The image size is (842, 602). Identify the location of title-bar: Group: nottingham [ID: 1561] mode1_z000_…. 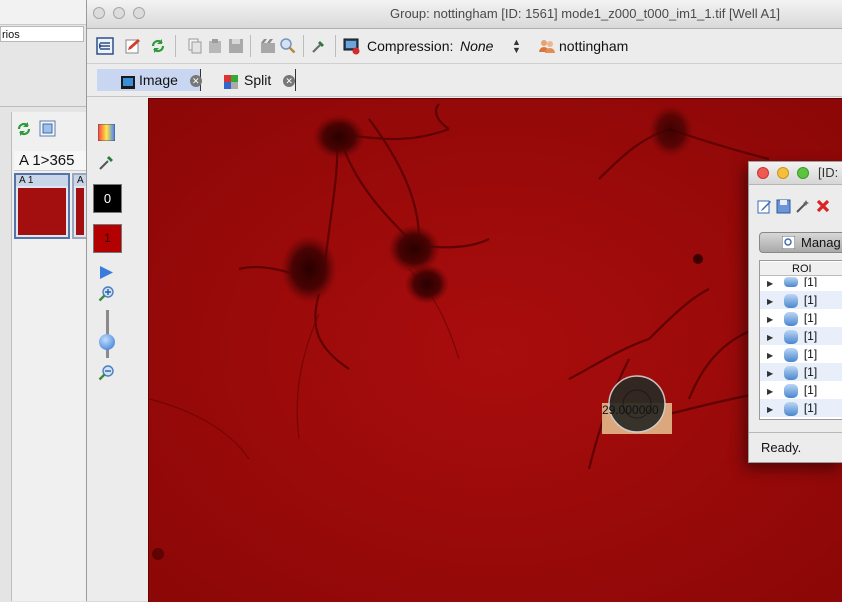
(464, 14).